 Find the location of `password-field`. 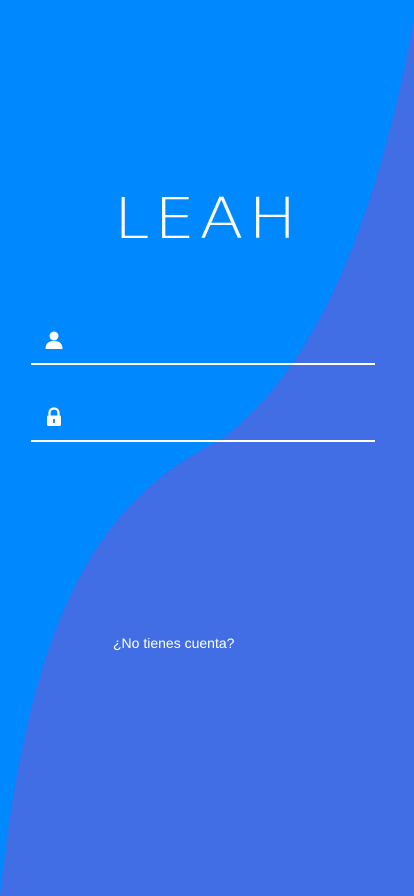

password-field is located at coordinates (203, 418).